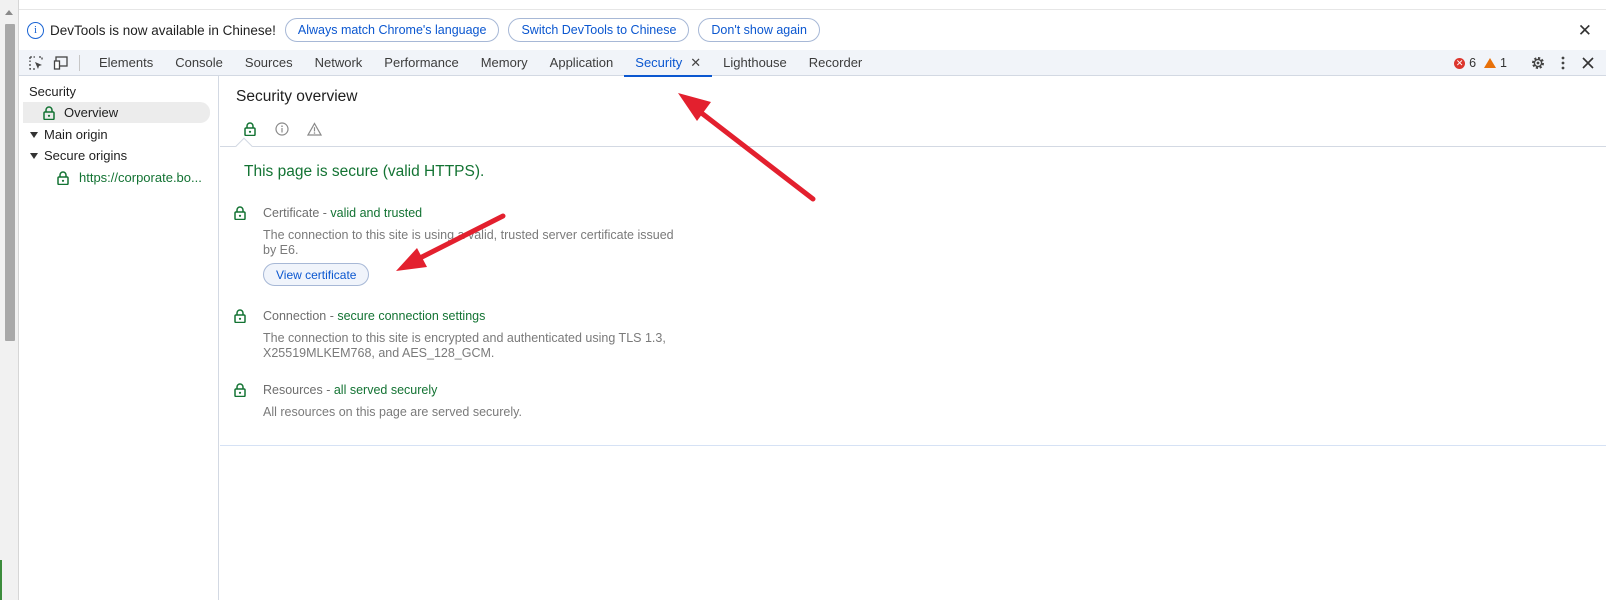  I want to click on content-divider, so click(913, 445).